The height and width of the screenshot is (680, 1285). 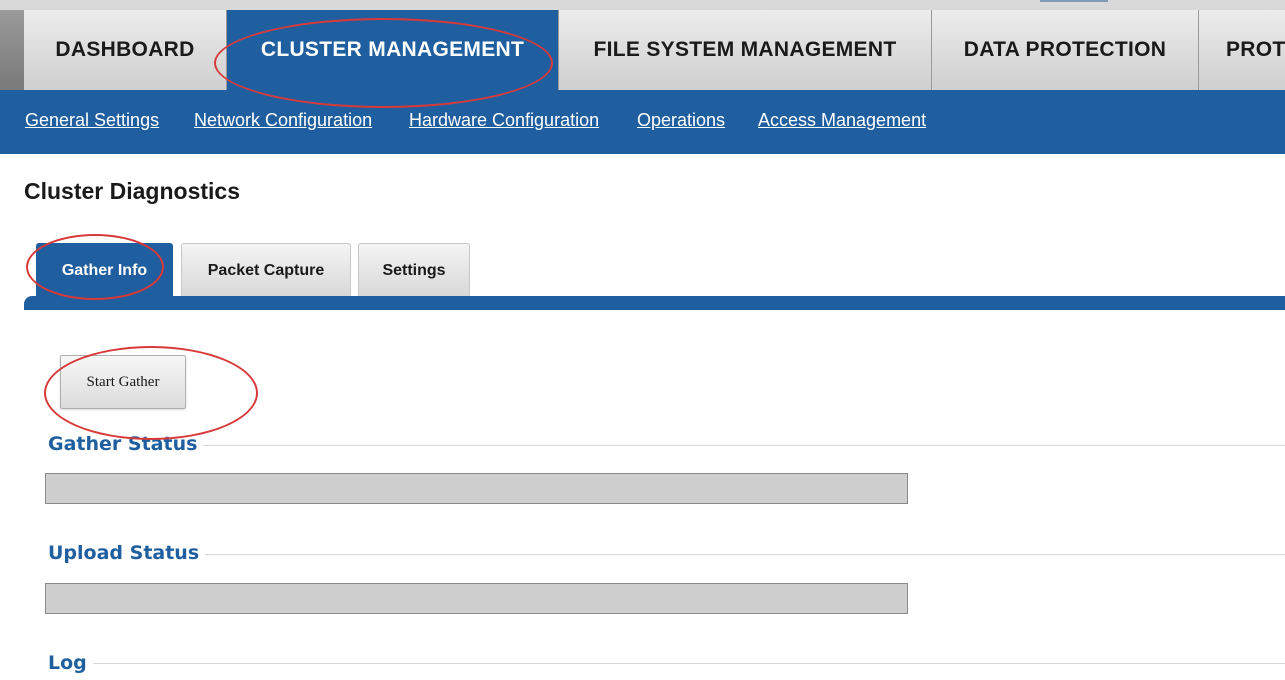 What do you see at coordinates (1065, 50) in the screenshot?
I see `main-tab-data-protection: DATA PROTECTION` at bounding box center [1065, 50].